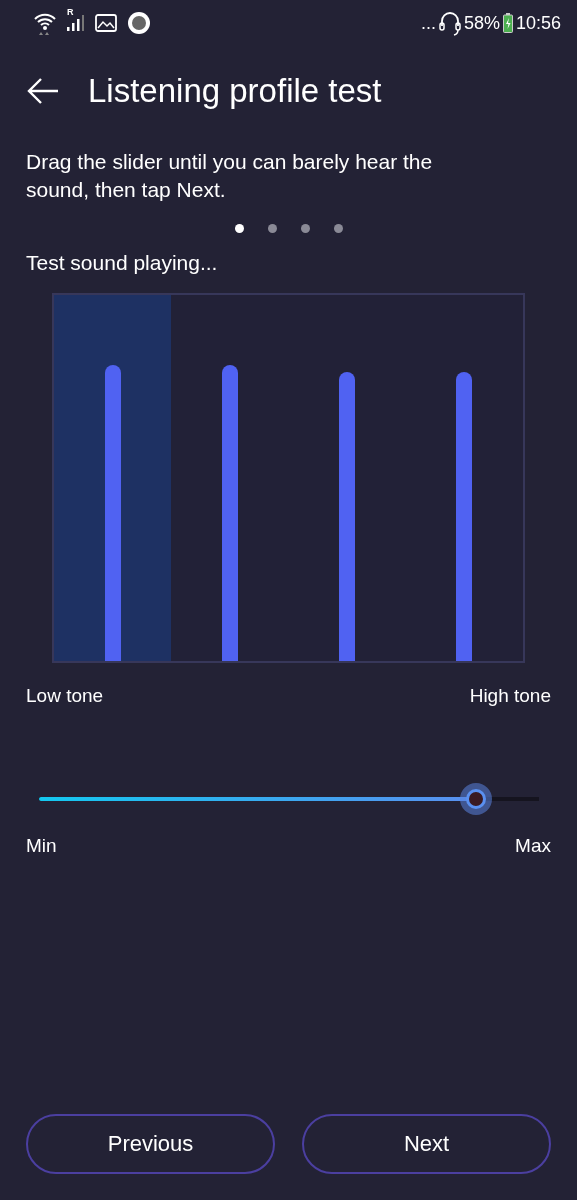 This screenshot has width=577, height=1200. What do you see at coordinates (230, 176) in the screenshot?
I see `instruction-text: Drag the slider until you can barely hear the sound, then tap Next.` at bounding box center [230, 176].